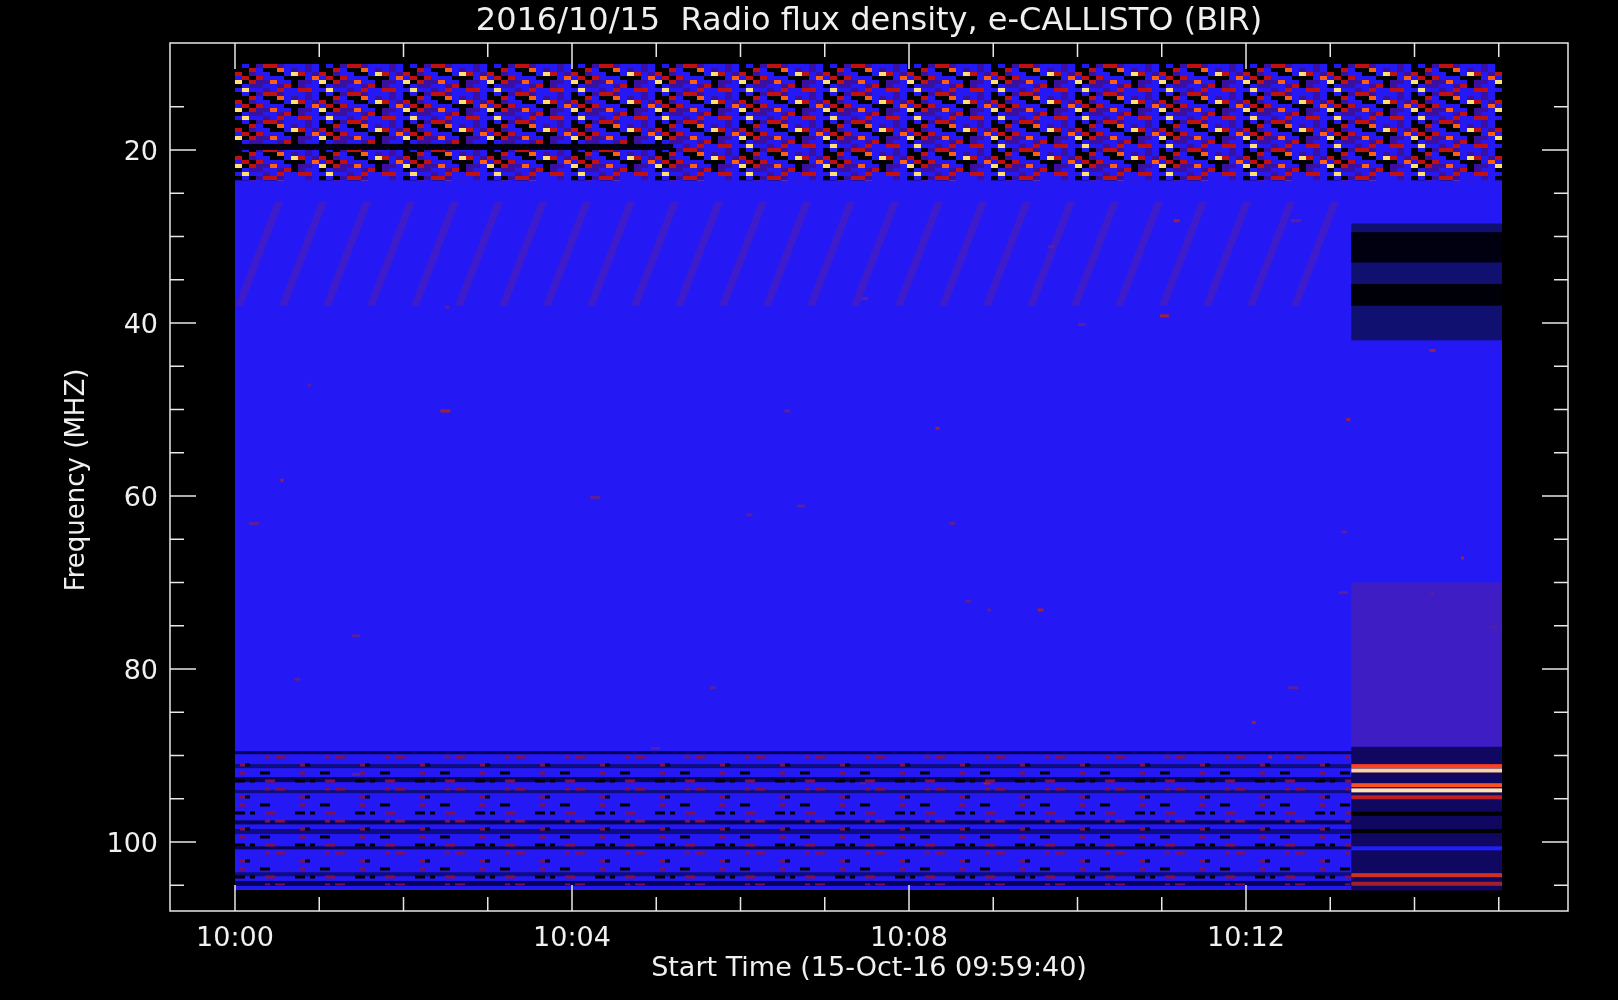  Describe the element at coordinates (235, 936) in the screenshot. I see `x-tick-label: 10:00` at that location.